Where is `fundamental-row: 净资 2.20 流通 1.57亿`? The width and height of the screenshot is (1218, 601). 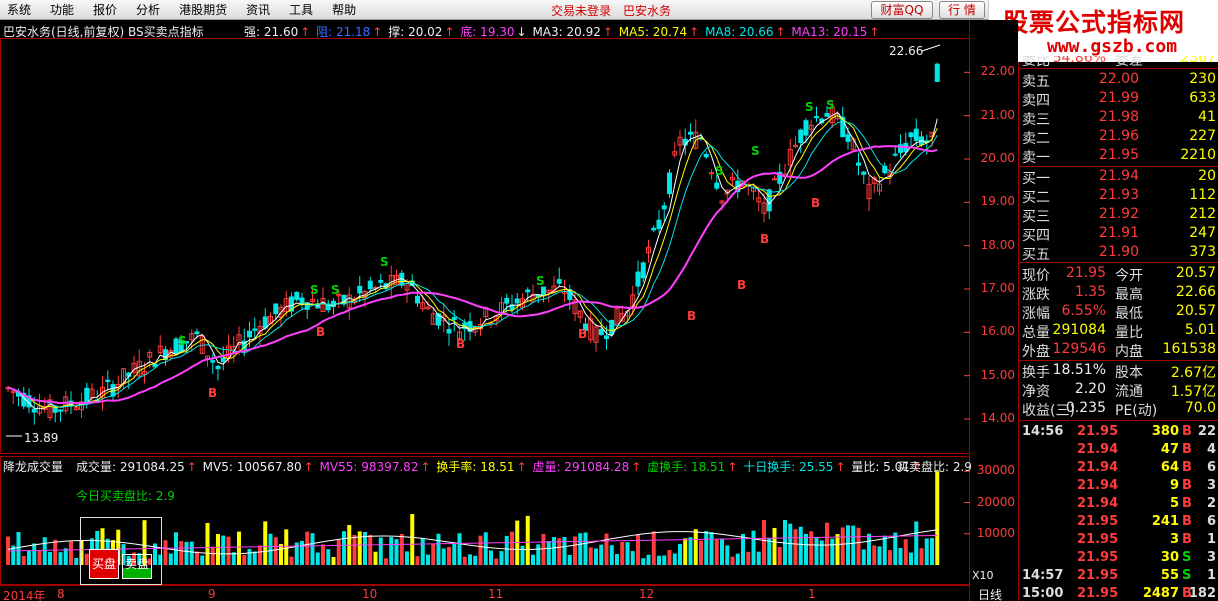
fundamental-row: 净资 2.20 流通 1.57亿 is located at coordinates (1118, 390).